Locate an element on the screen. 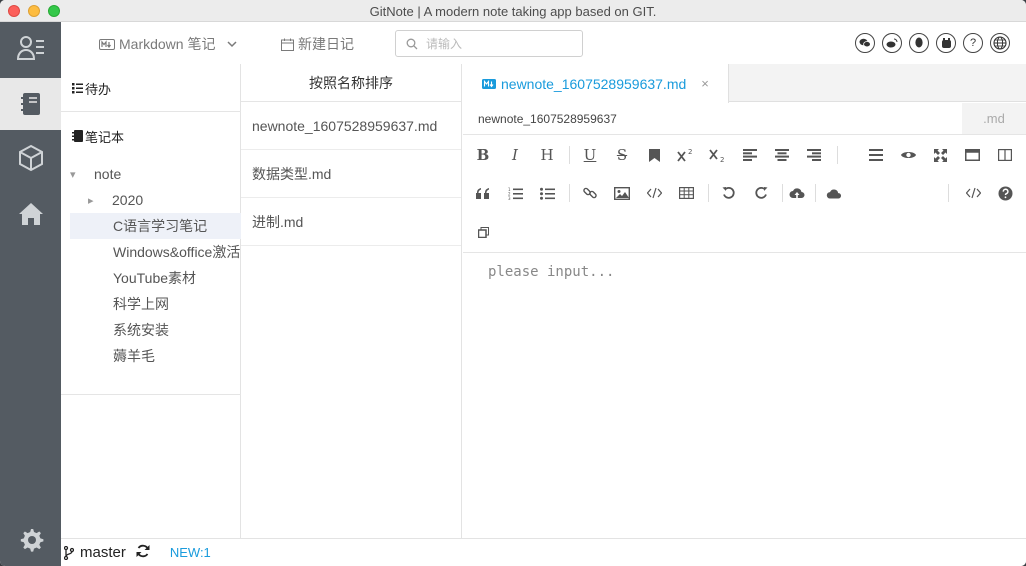  caret-down-icon: ▾ is located at coordinates (73, 174).